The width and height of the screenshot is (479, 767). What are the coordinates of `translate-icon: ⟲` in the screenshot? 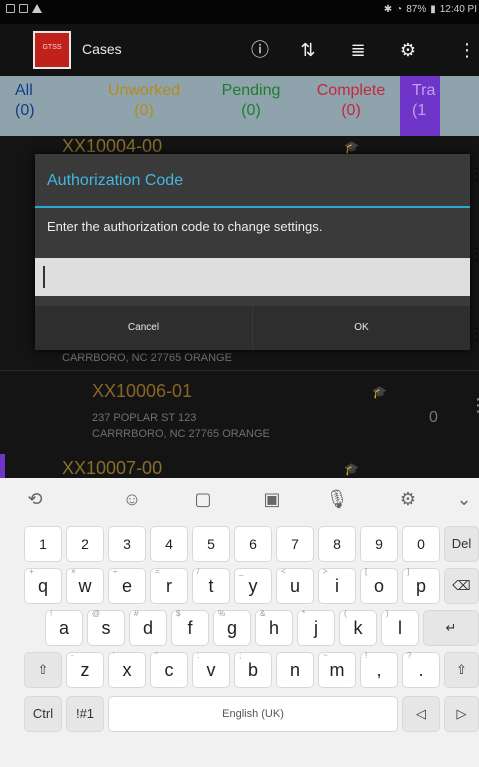 It's located at (35, 499).